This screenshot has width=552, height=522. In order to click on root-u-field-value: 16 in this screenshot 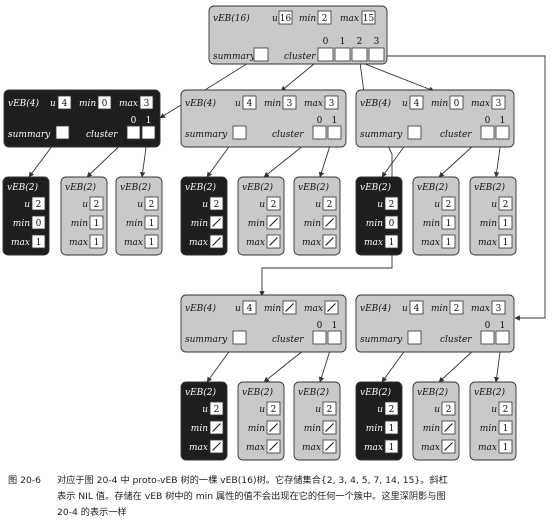, I will do `click(286, 19)`.